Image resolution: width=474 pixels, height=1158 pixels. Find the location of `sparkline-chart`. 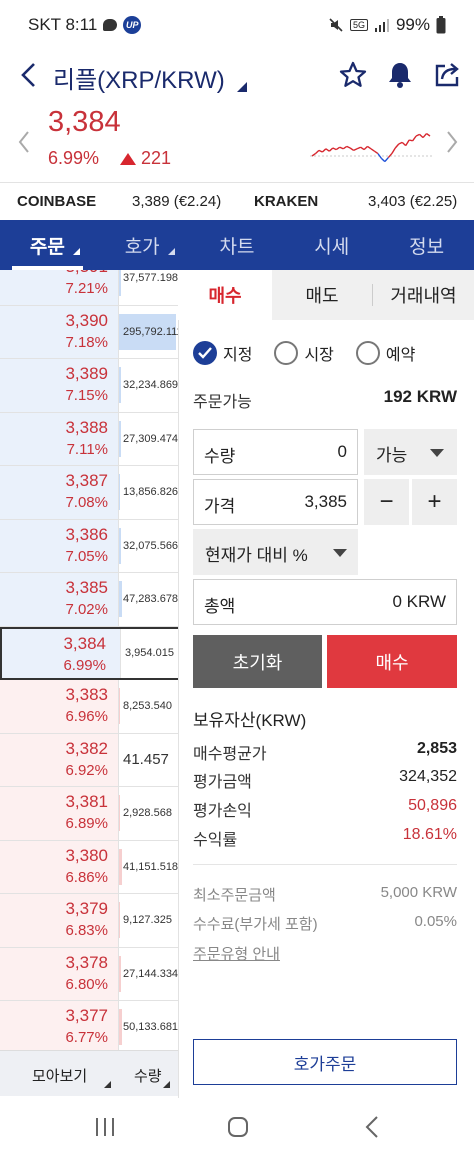

sparkline-chart is located at coordinates (371, 148).